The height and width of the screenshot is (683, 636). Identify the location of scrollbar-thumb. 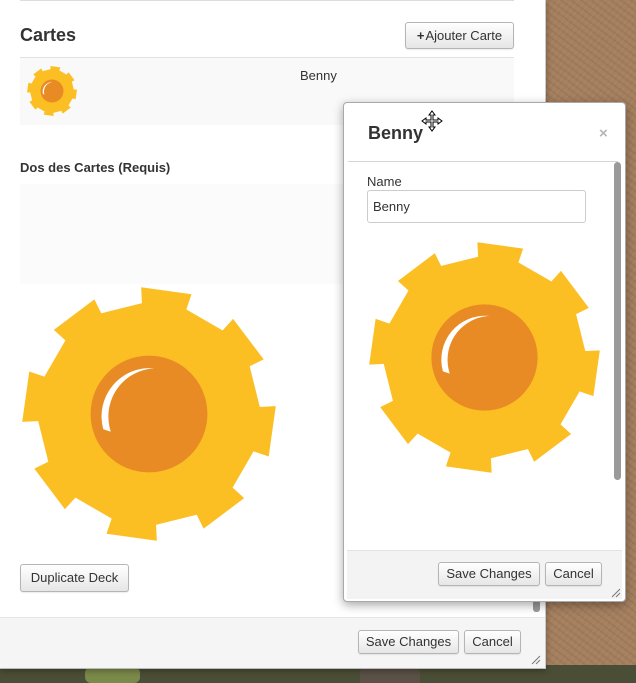
(617, 321).